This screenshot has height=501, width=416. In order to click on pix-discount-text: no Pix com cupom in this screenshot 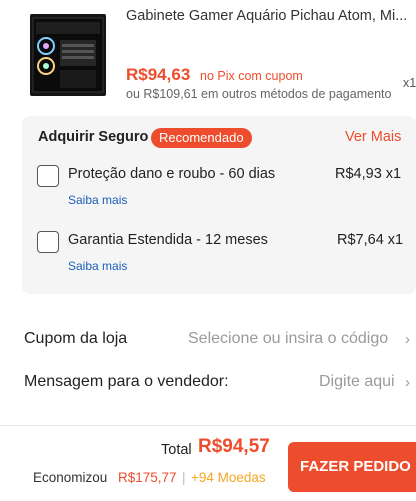, I will do `click(251, 76)`.